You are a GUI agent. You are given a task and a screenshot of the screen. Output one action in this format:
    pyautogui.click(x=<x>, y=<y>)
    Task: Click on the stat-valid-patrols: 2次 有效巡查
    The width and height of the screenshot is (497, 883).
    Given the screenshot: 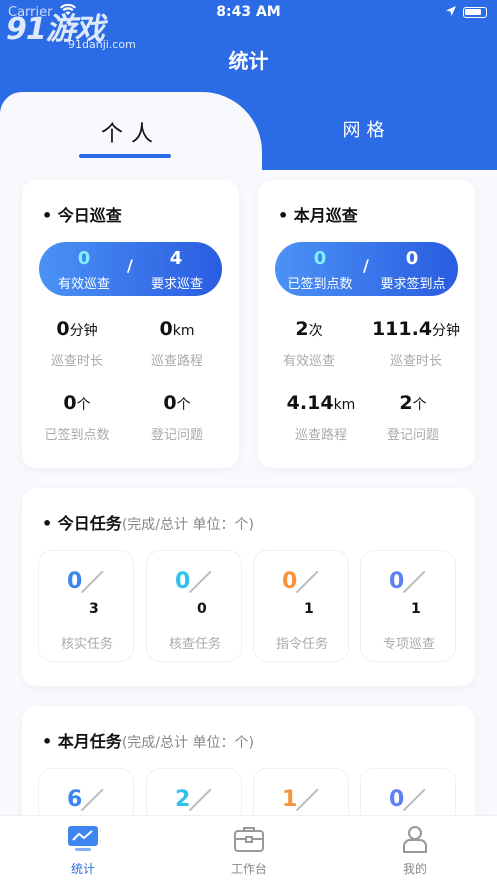 What is the action you would take?
    pyautogui.click(x=308, y=343)
    